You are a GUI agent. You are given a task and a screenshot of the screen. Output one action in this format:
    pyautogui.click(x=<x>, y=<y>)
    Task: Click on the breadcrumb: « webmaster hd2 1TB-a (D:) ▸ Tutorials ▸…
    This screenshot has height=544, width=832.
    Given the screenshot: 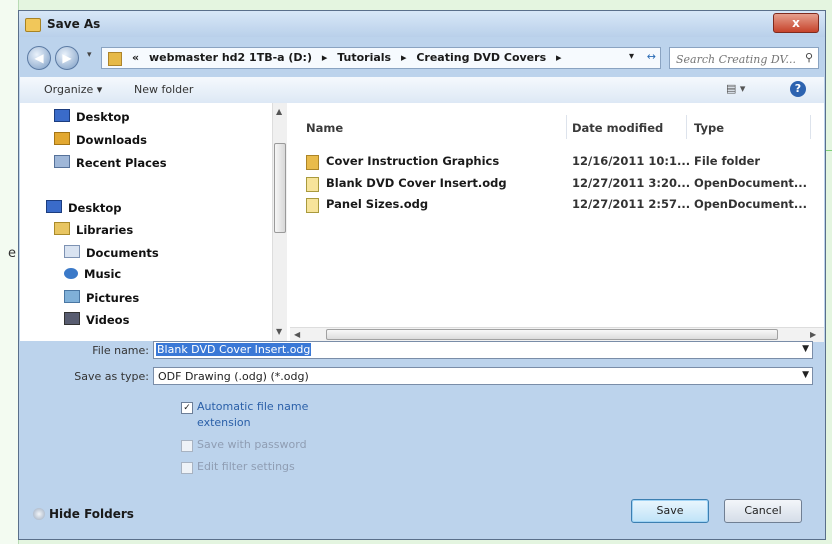 What is the action you would take?
    pyautogui.click(x=350, y=57)
    